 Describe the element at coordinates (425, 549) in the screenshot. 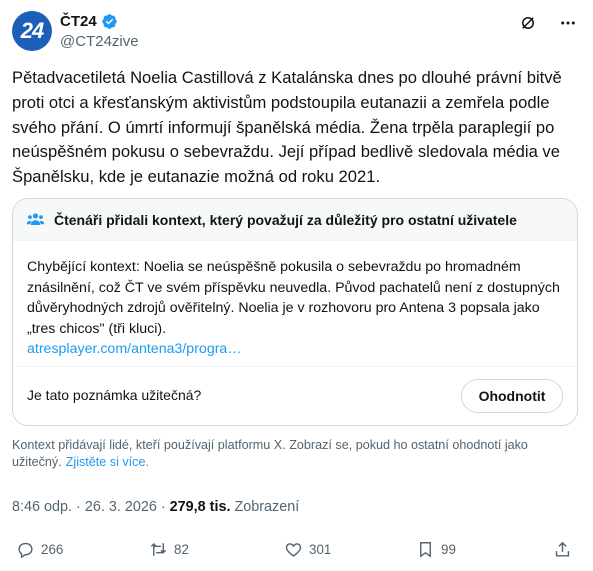

I see `bookmark-icon` at that location.